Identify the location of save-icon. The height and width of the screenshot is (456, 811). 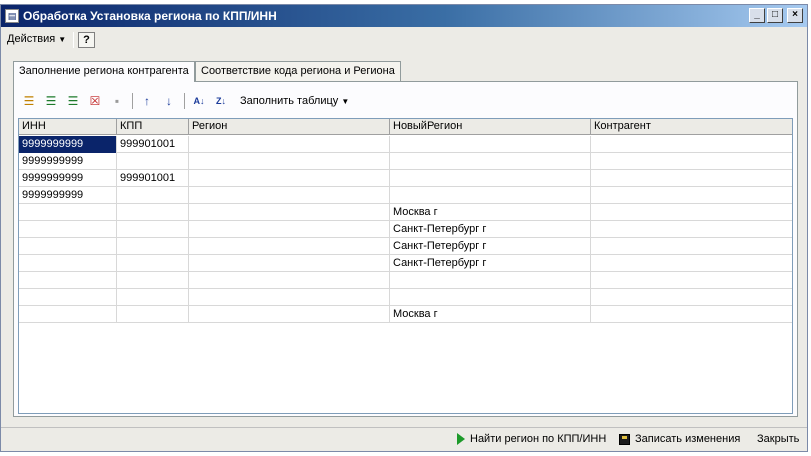
(624, 439).